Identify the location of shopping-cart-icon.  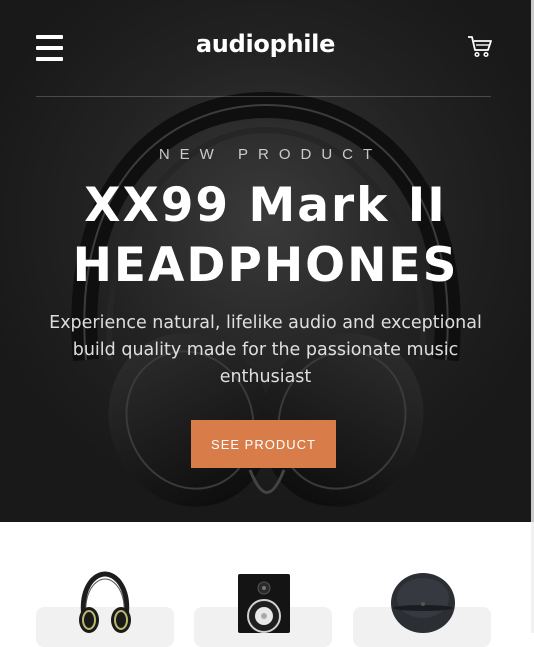
(479, 46).